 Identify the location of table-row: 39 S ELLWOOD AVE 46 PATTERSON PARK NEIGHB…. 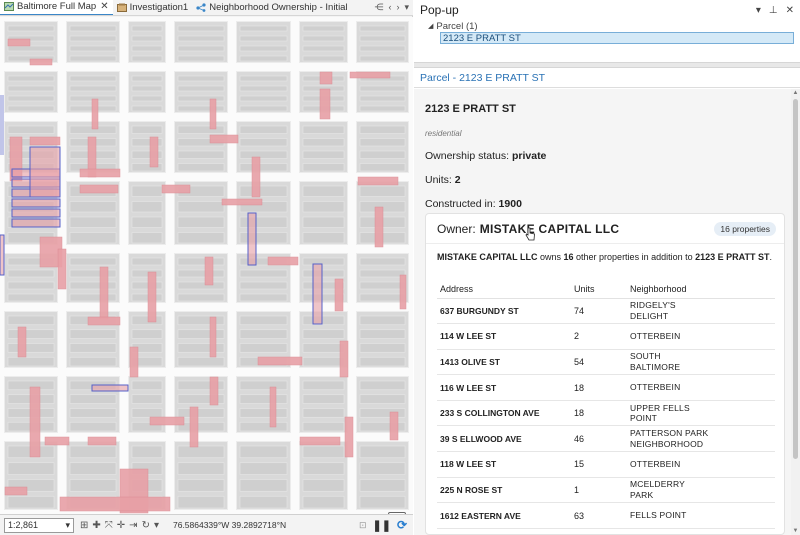
(606, 439).